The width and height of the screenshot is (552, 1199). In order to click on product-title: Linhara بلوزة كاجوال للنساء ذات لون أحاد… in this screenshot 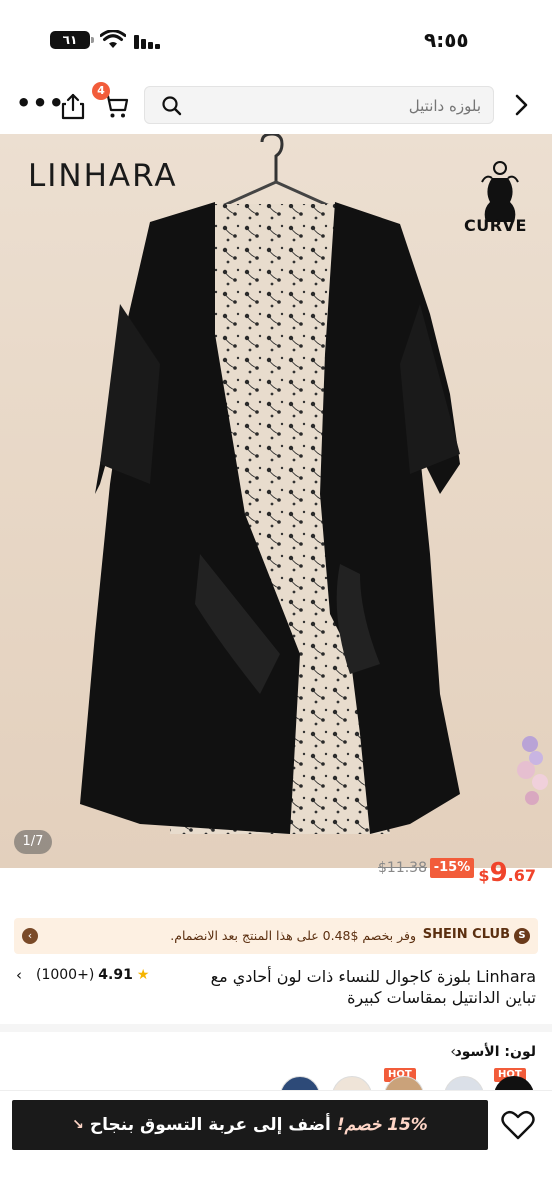, I will do `click(373, 987)`.